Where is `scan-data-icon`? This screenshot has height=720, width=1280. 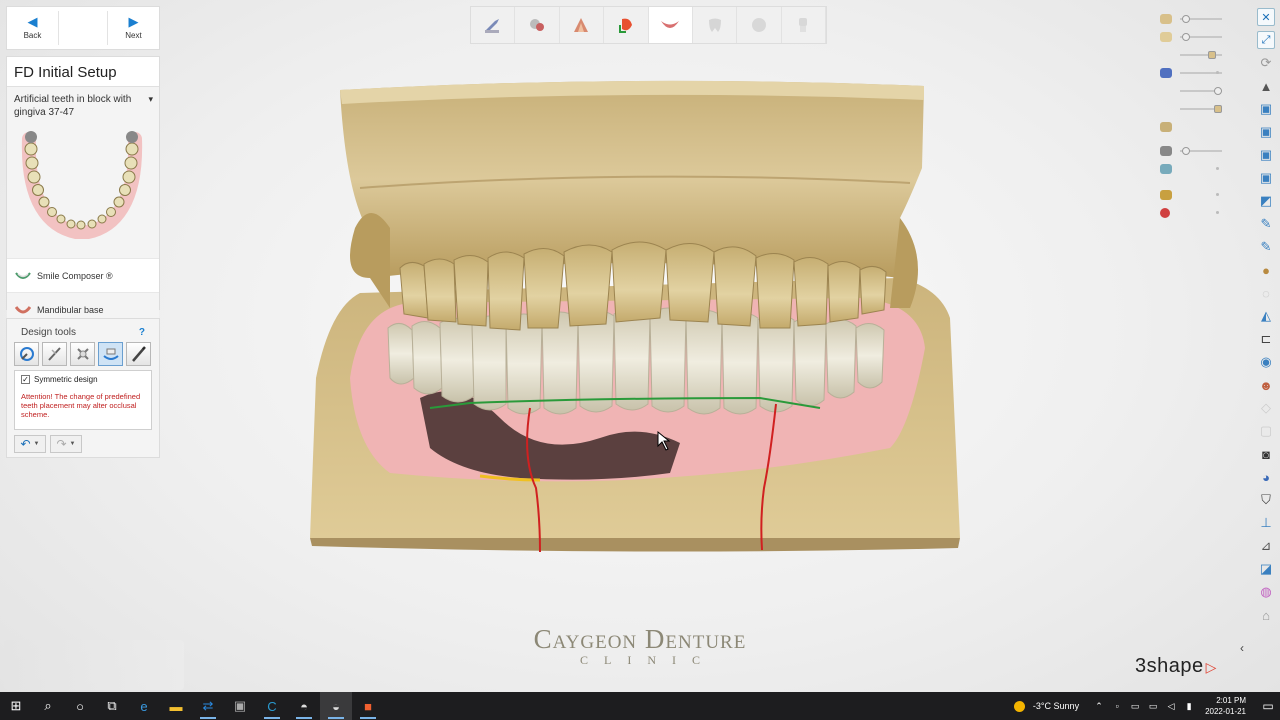
scan-data-icon is located at coordinates (491, 26).